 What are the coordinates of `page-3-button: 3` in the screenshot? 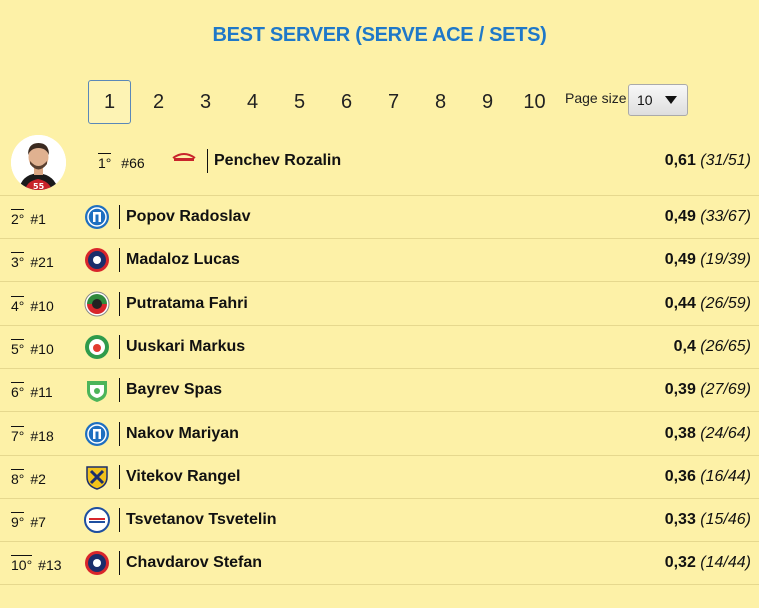 It's located at (205, 102).